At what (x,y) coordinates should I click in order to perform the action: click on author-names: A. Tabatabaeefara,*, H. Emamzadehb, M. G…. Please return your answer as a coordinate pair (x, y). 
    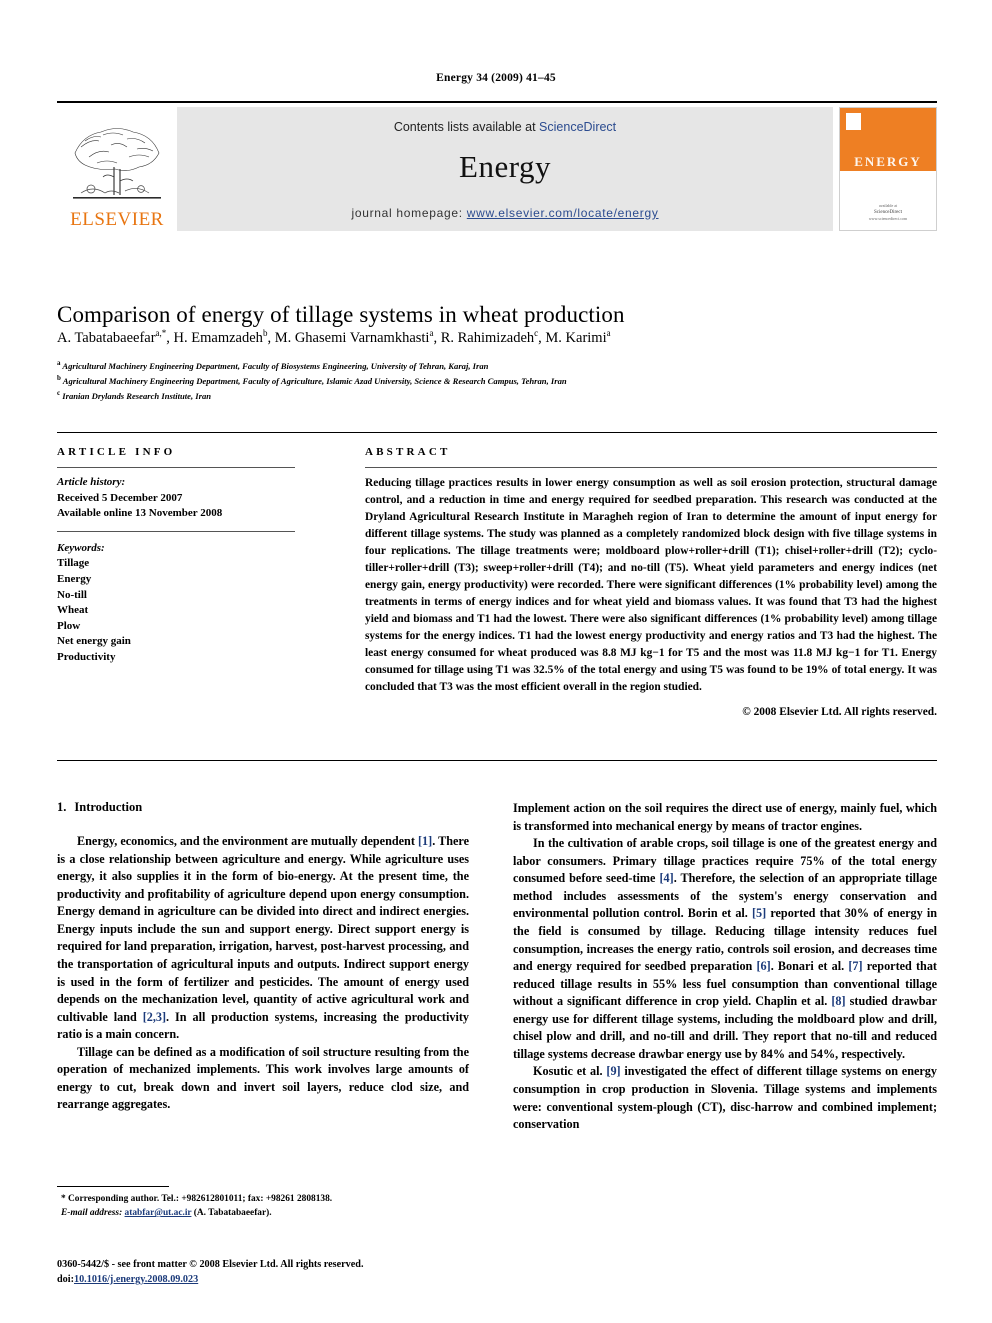
    Looking at the image, I should click on (334, 337).